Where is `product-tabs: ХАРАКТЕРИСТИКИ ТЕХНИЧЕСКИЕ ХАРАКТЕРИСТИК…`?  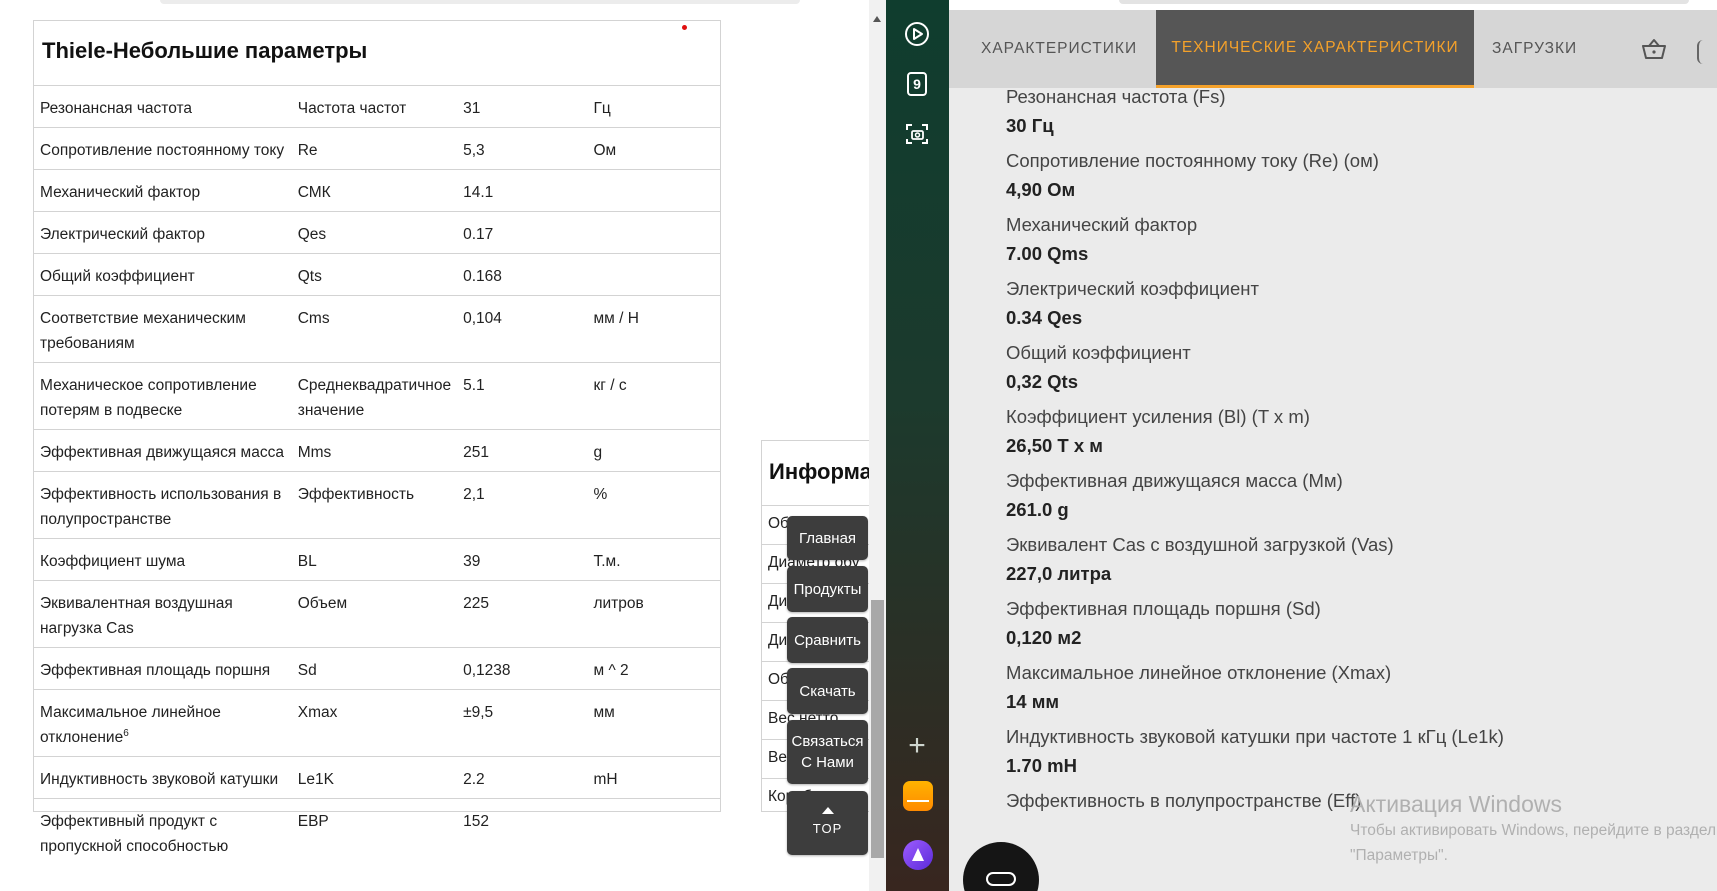 product-tabs: ХАРАКТЕРИСТИКИ ТЕХНИЧЕСКИЕ ХАРАКТЕРИСТИК… is located at coordinates (1333, 49).